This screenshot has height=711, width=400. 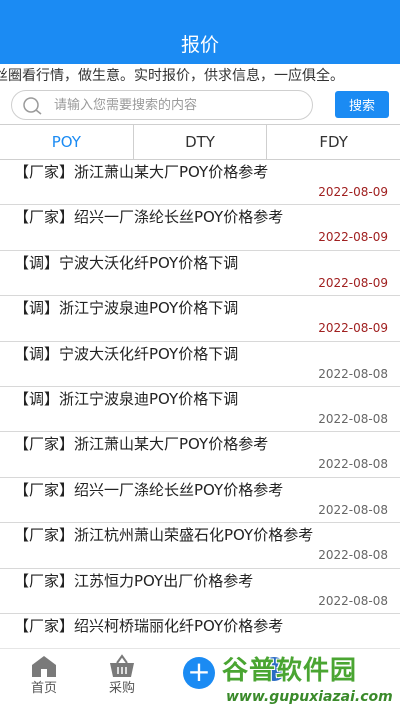 I want to click on nav-home: 首页, so click(x=44, y=675).